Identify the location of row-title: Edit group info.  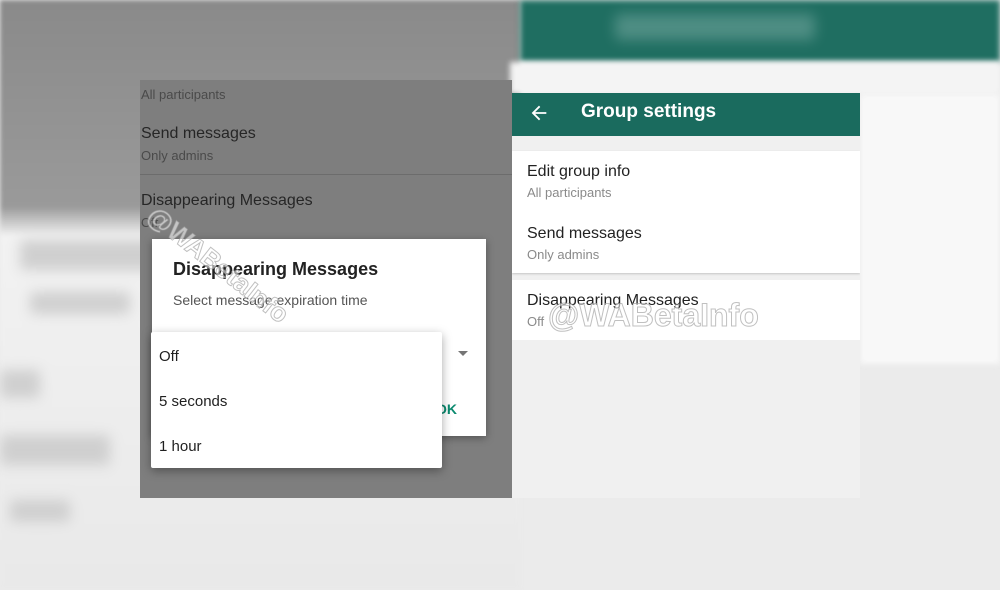
(579, 171).